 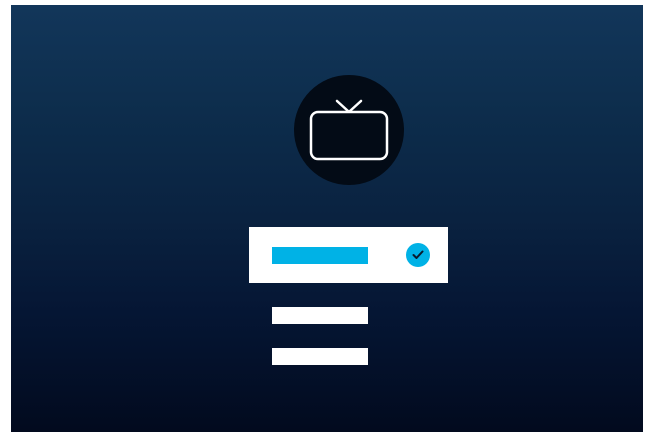 I want to click on check-icon, so click(x=418, y=255).